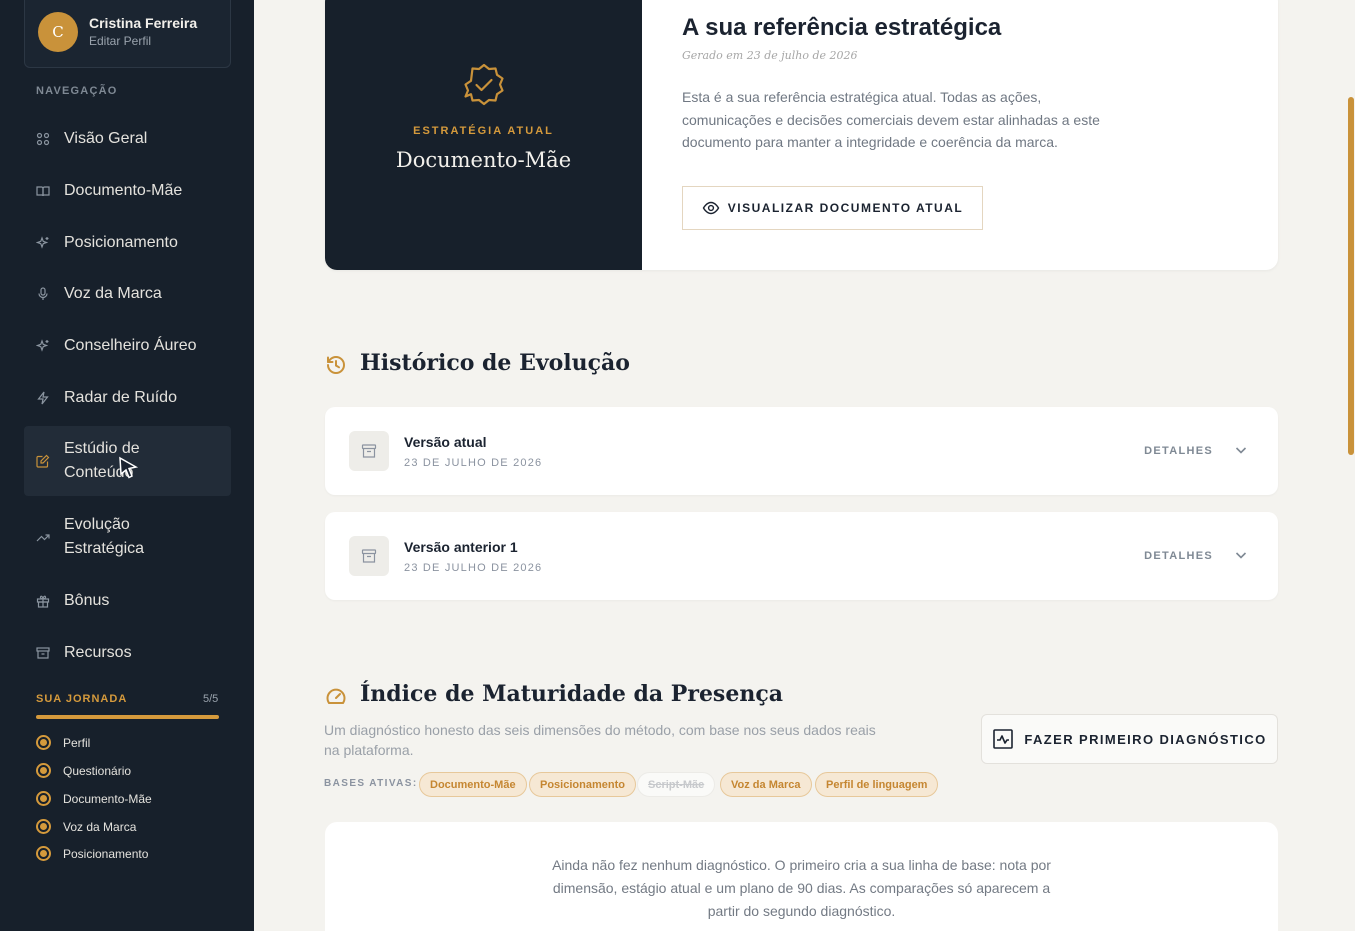 This screenshot has height=931, width=1355. What do you see at coordinates (483, 160) in the screenshot?
I see `hero-document-title: Documento-Mãe` at bounding box center [483, 160].